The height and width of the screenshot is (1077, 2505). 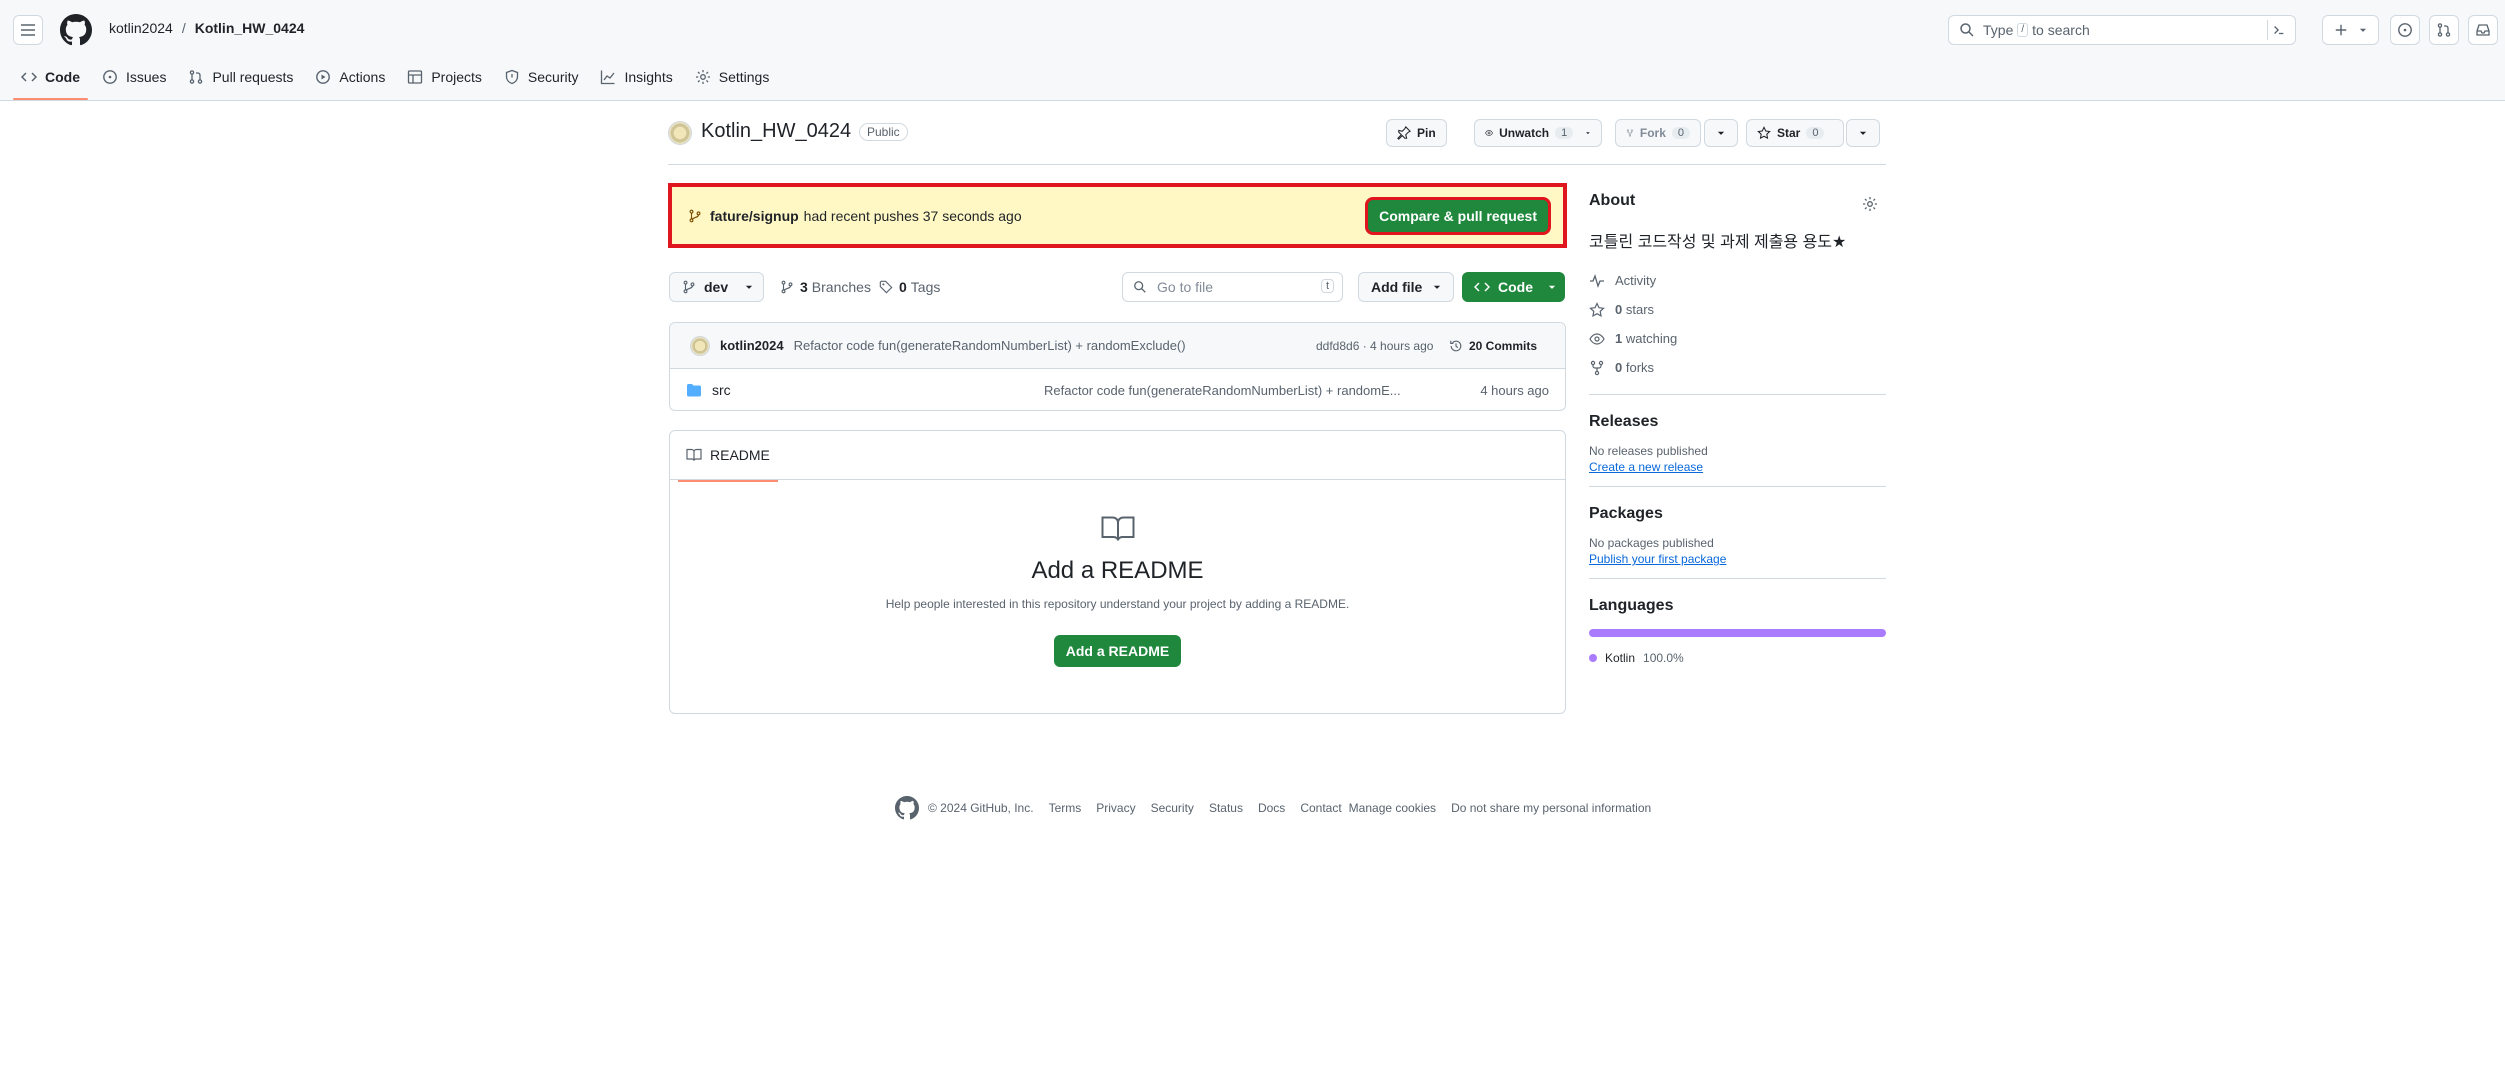 What do you see at coordinates (1718, 242) in the screenshot?
I see `repo-description: 코틀린 코드작성 및 과제 제출용 용도★` at bounding box center [1718, 242].